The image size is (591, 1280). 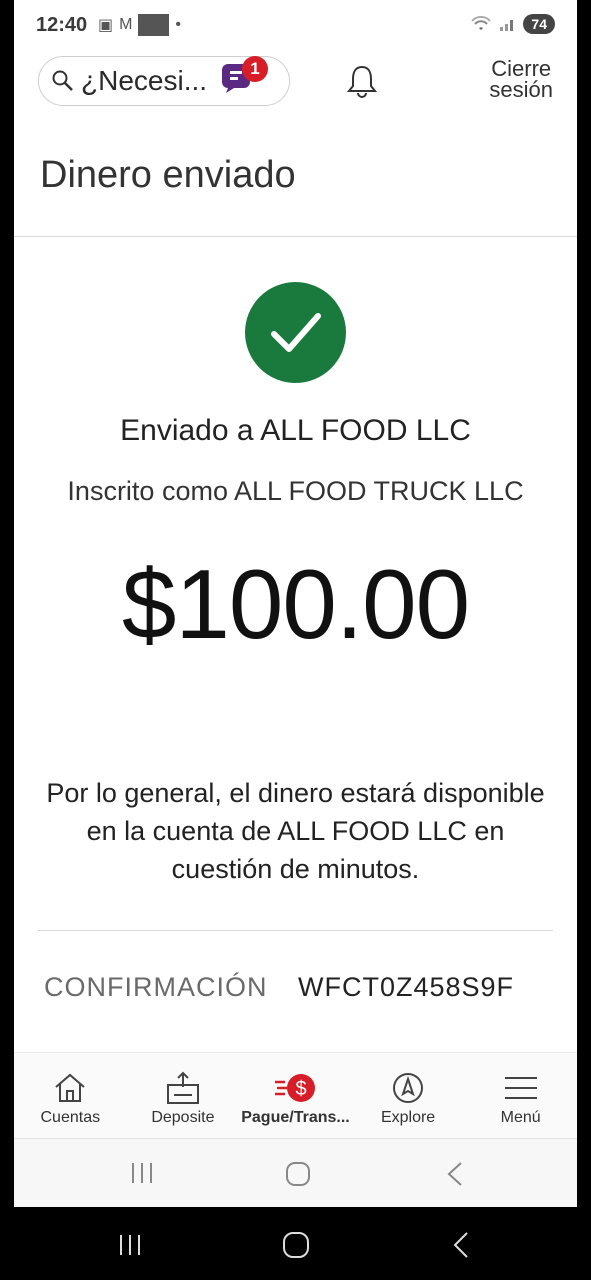 I want to click on nav-item-menu: Menú, so click(x=520, y=1095).